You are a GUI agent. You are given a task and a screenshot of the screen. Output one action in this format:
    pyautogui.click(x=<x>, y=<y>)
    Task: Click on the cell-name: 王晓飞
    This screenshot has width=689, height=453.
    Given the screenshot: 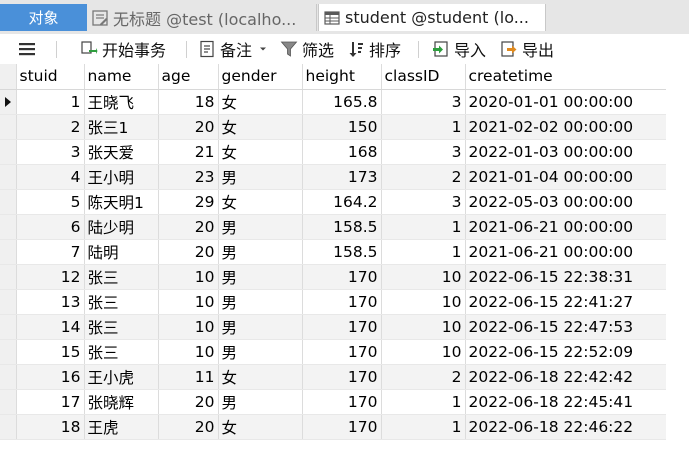 What is the action you would take?
    pyautogui.click(x=121, y=102)
    